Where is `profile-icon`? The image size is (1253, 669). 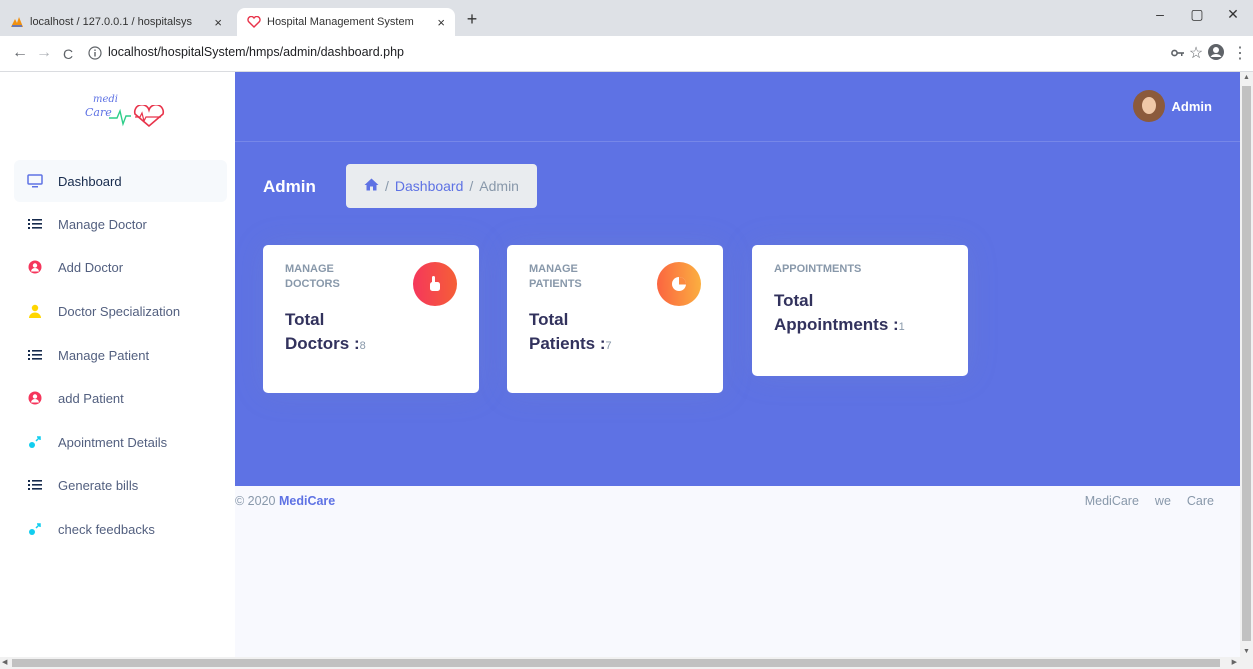
profile-icon is located at coordinates (1216, 53).